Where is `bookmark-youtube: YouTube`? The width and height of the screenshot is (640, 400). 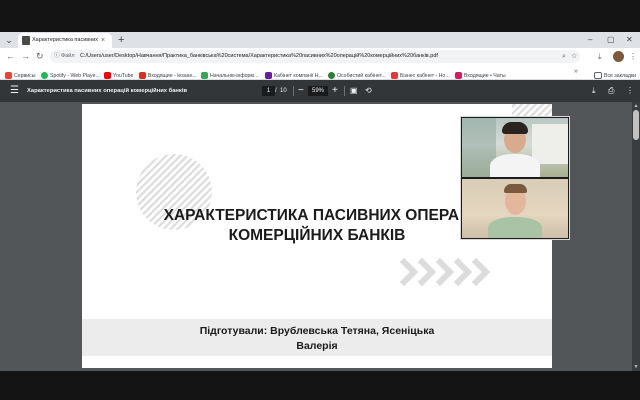 bookmark-youtube: YouTube is located at coordinates (118, 73).